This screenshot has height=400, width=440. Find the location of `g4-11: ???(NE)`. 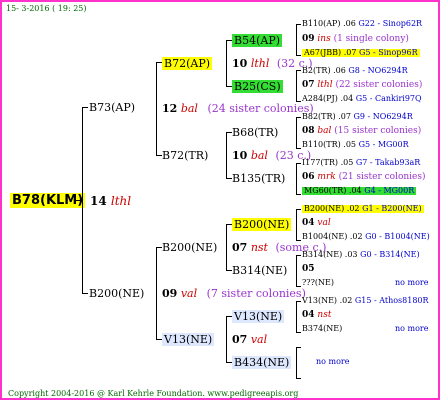

g4-11: ???(NE) is located at coordinates (318, 283).